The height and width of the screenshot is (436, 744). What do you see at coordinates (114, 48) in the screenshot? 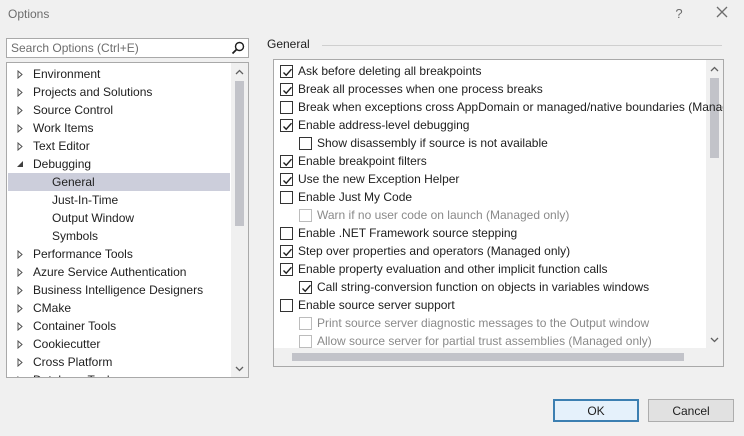
I see `search-input` at bounding box center [114, 48].